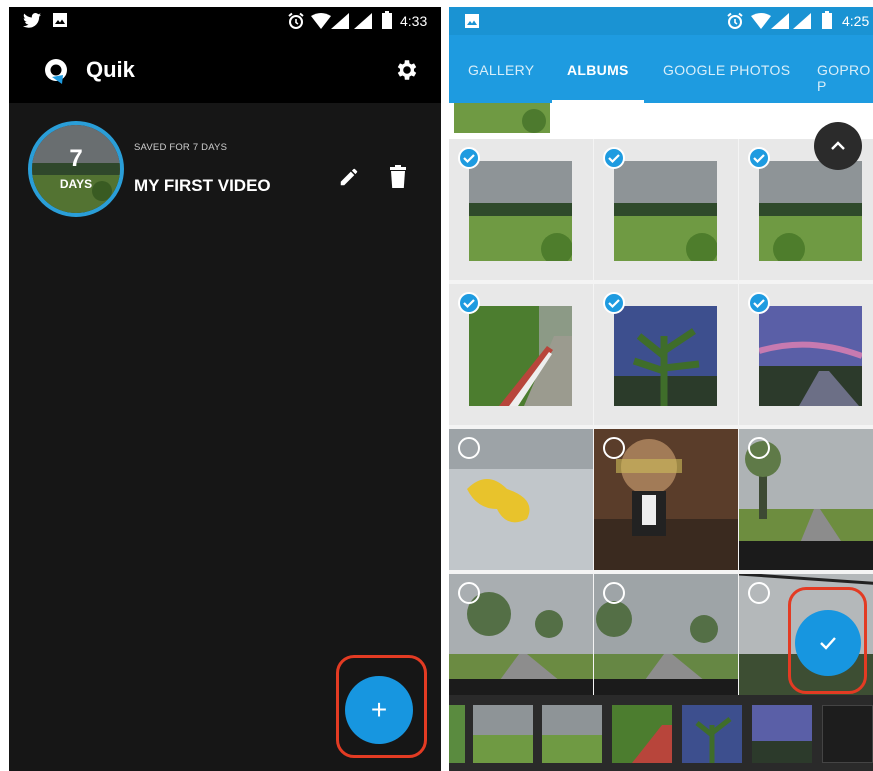 The image size is (873, 771). I want to click on tab-gallery: GALLERY, so click(501, 70).